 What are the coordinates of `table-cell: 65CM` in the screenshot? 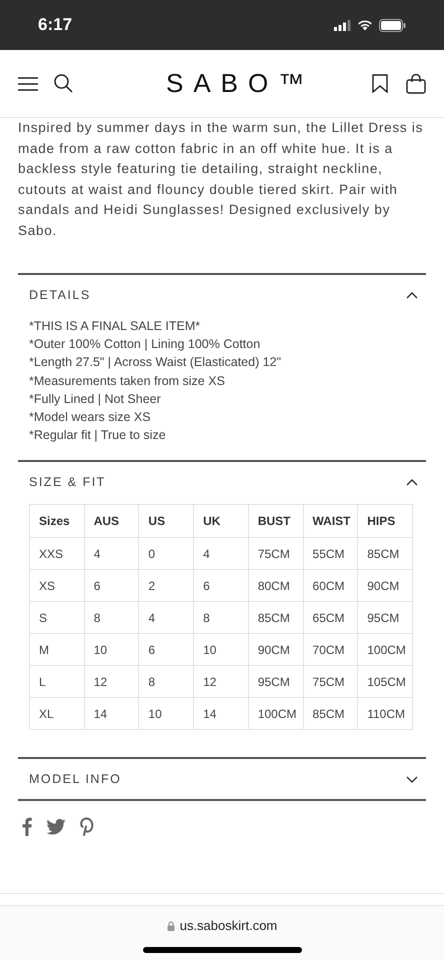 It's located at (330, 618).